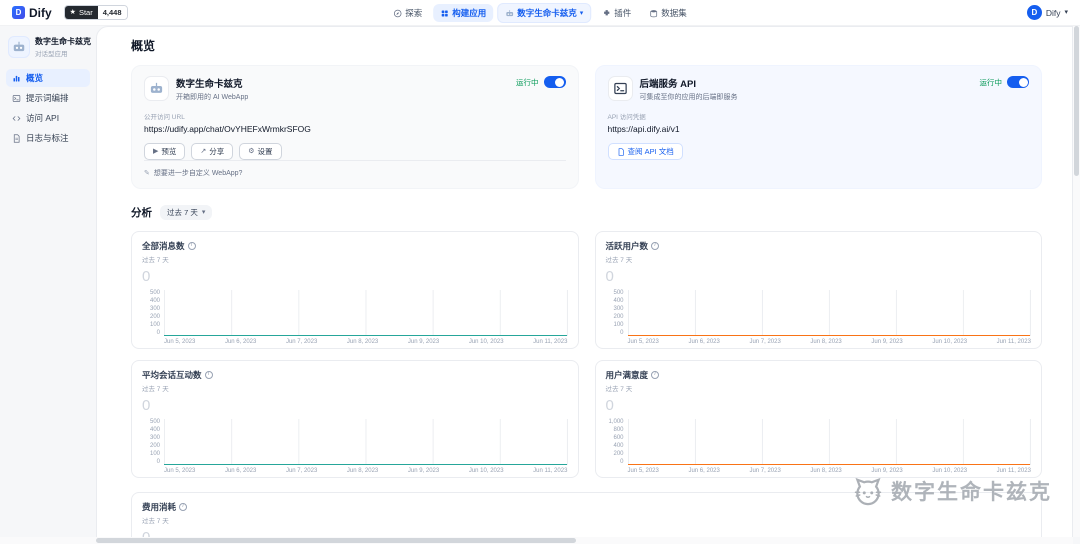 This screenshot has width=1080, height=544. I want to click on chart-title: 费用消耗, so click(159, 507).